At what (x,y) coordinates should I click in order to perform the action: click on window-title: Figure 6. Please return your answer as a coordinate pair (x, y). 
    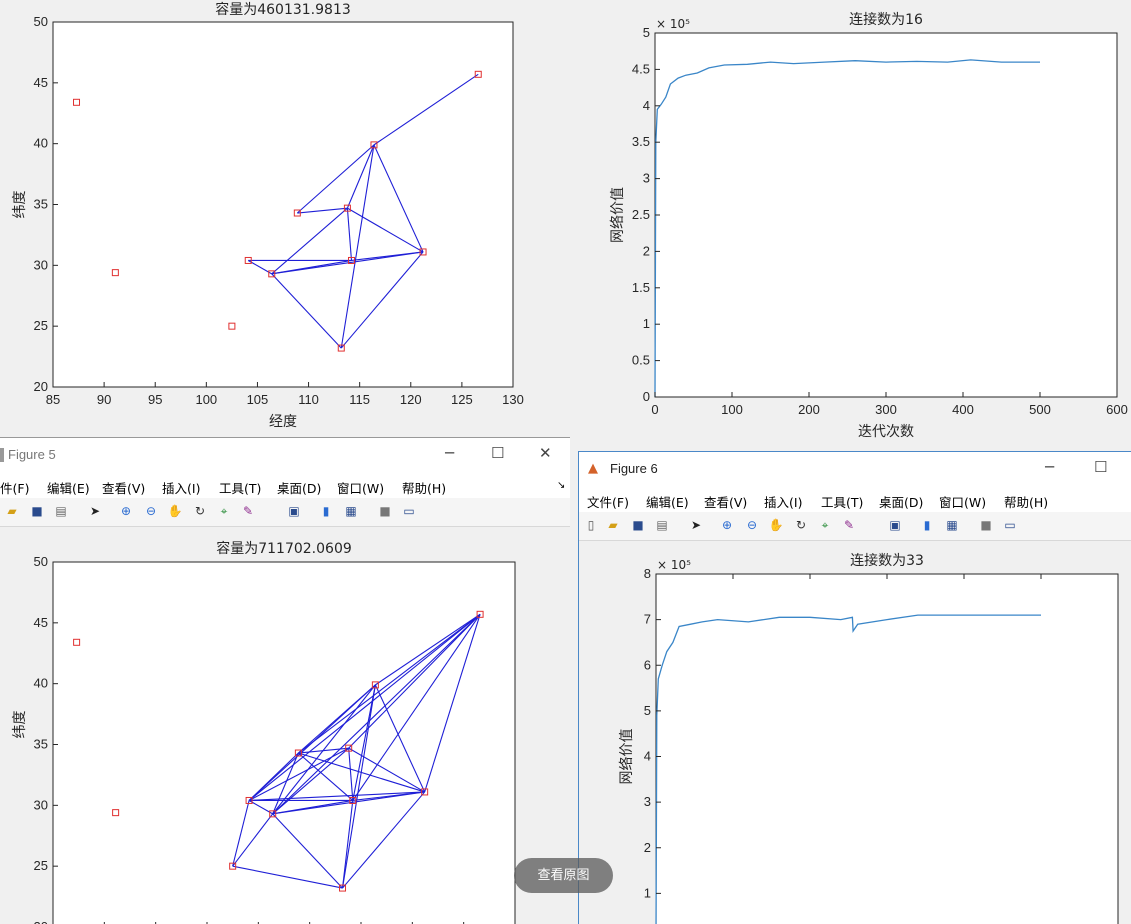
    Looking at the image, I should click on (634, 468).